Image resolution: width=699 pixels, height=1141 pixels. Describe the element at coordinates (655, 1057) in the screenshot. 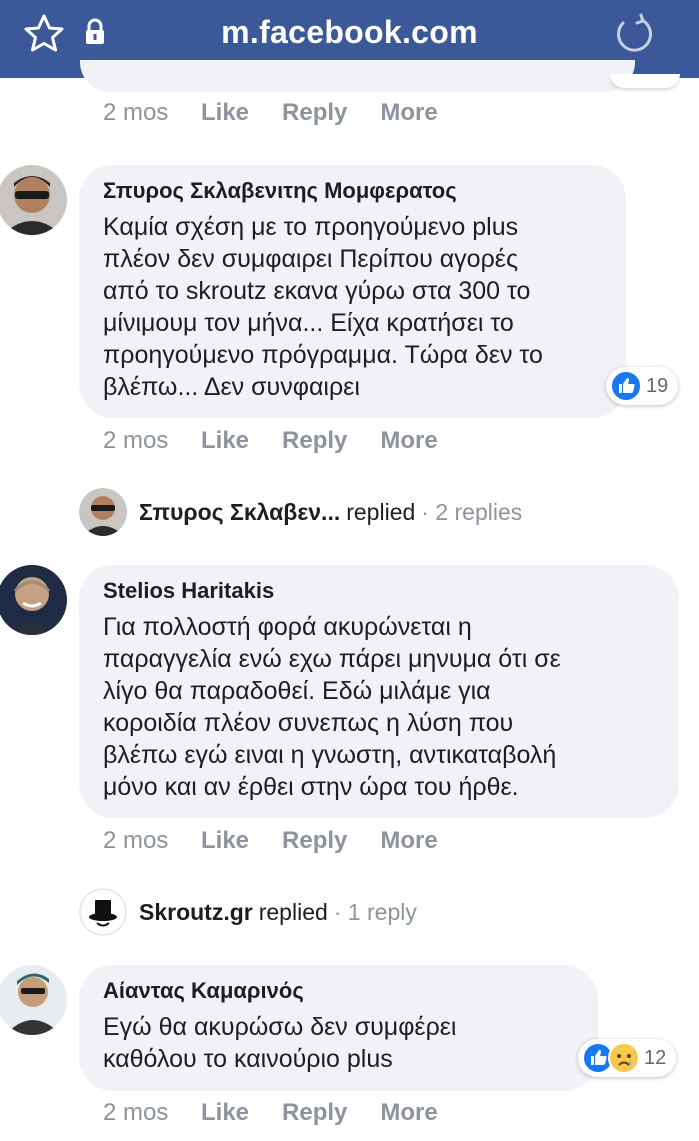

I see `reaction-count: 12` at that location.